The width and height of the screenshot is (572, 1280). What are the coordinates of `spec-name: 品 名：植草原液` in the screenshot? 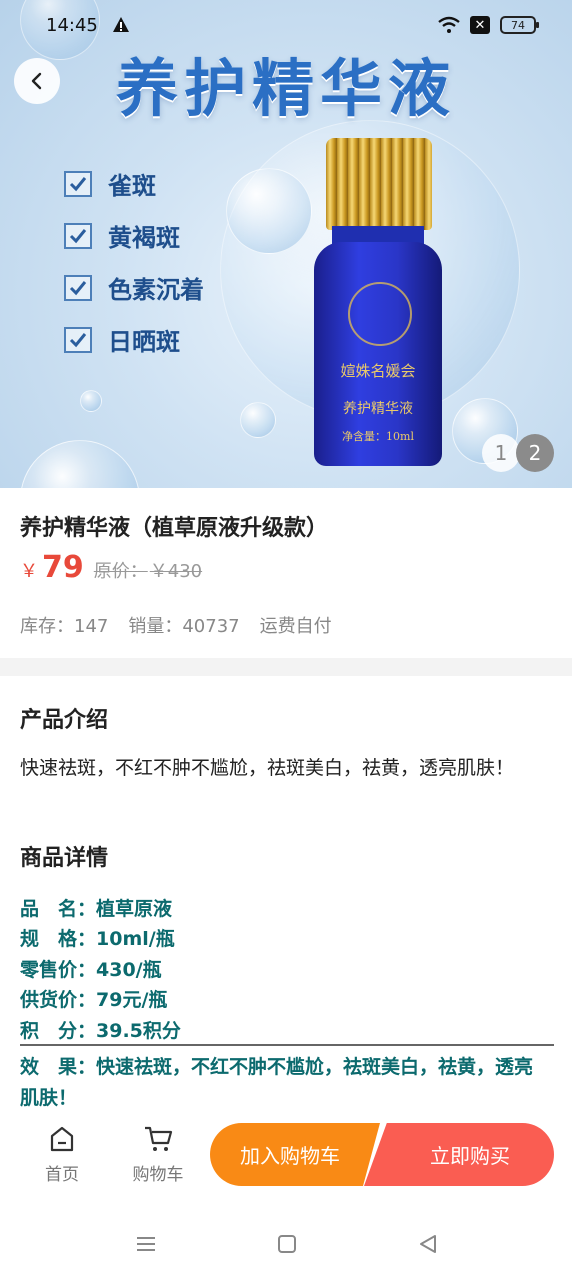 It's located at (96, 909).